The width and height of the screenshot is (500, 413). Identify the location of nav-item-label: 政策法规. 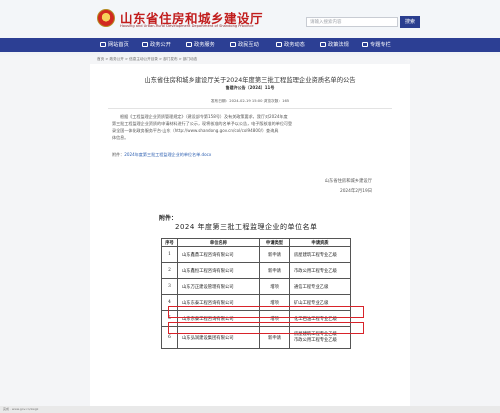
(338, 45).